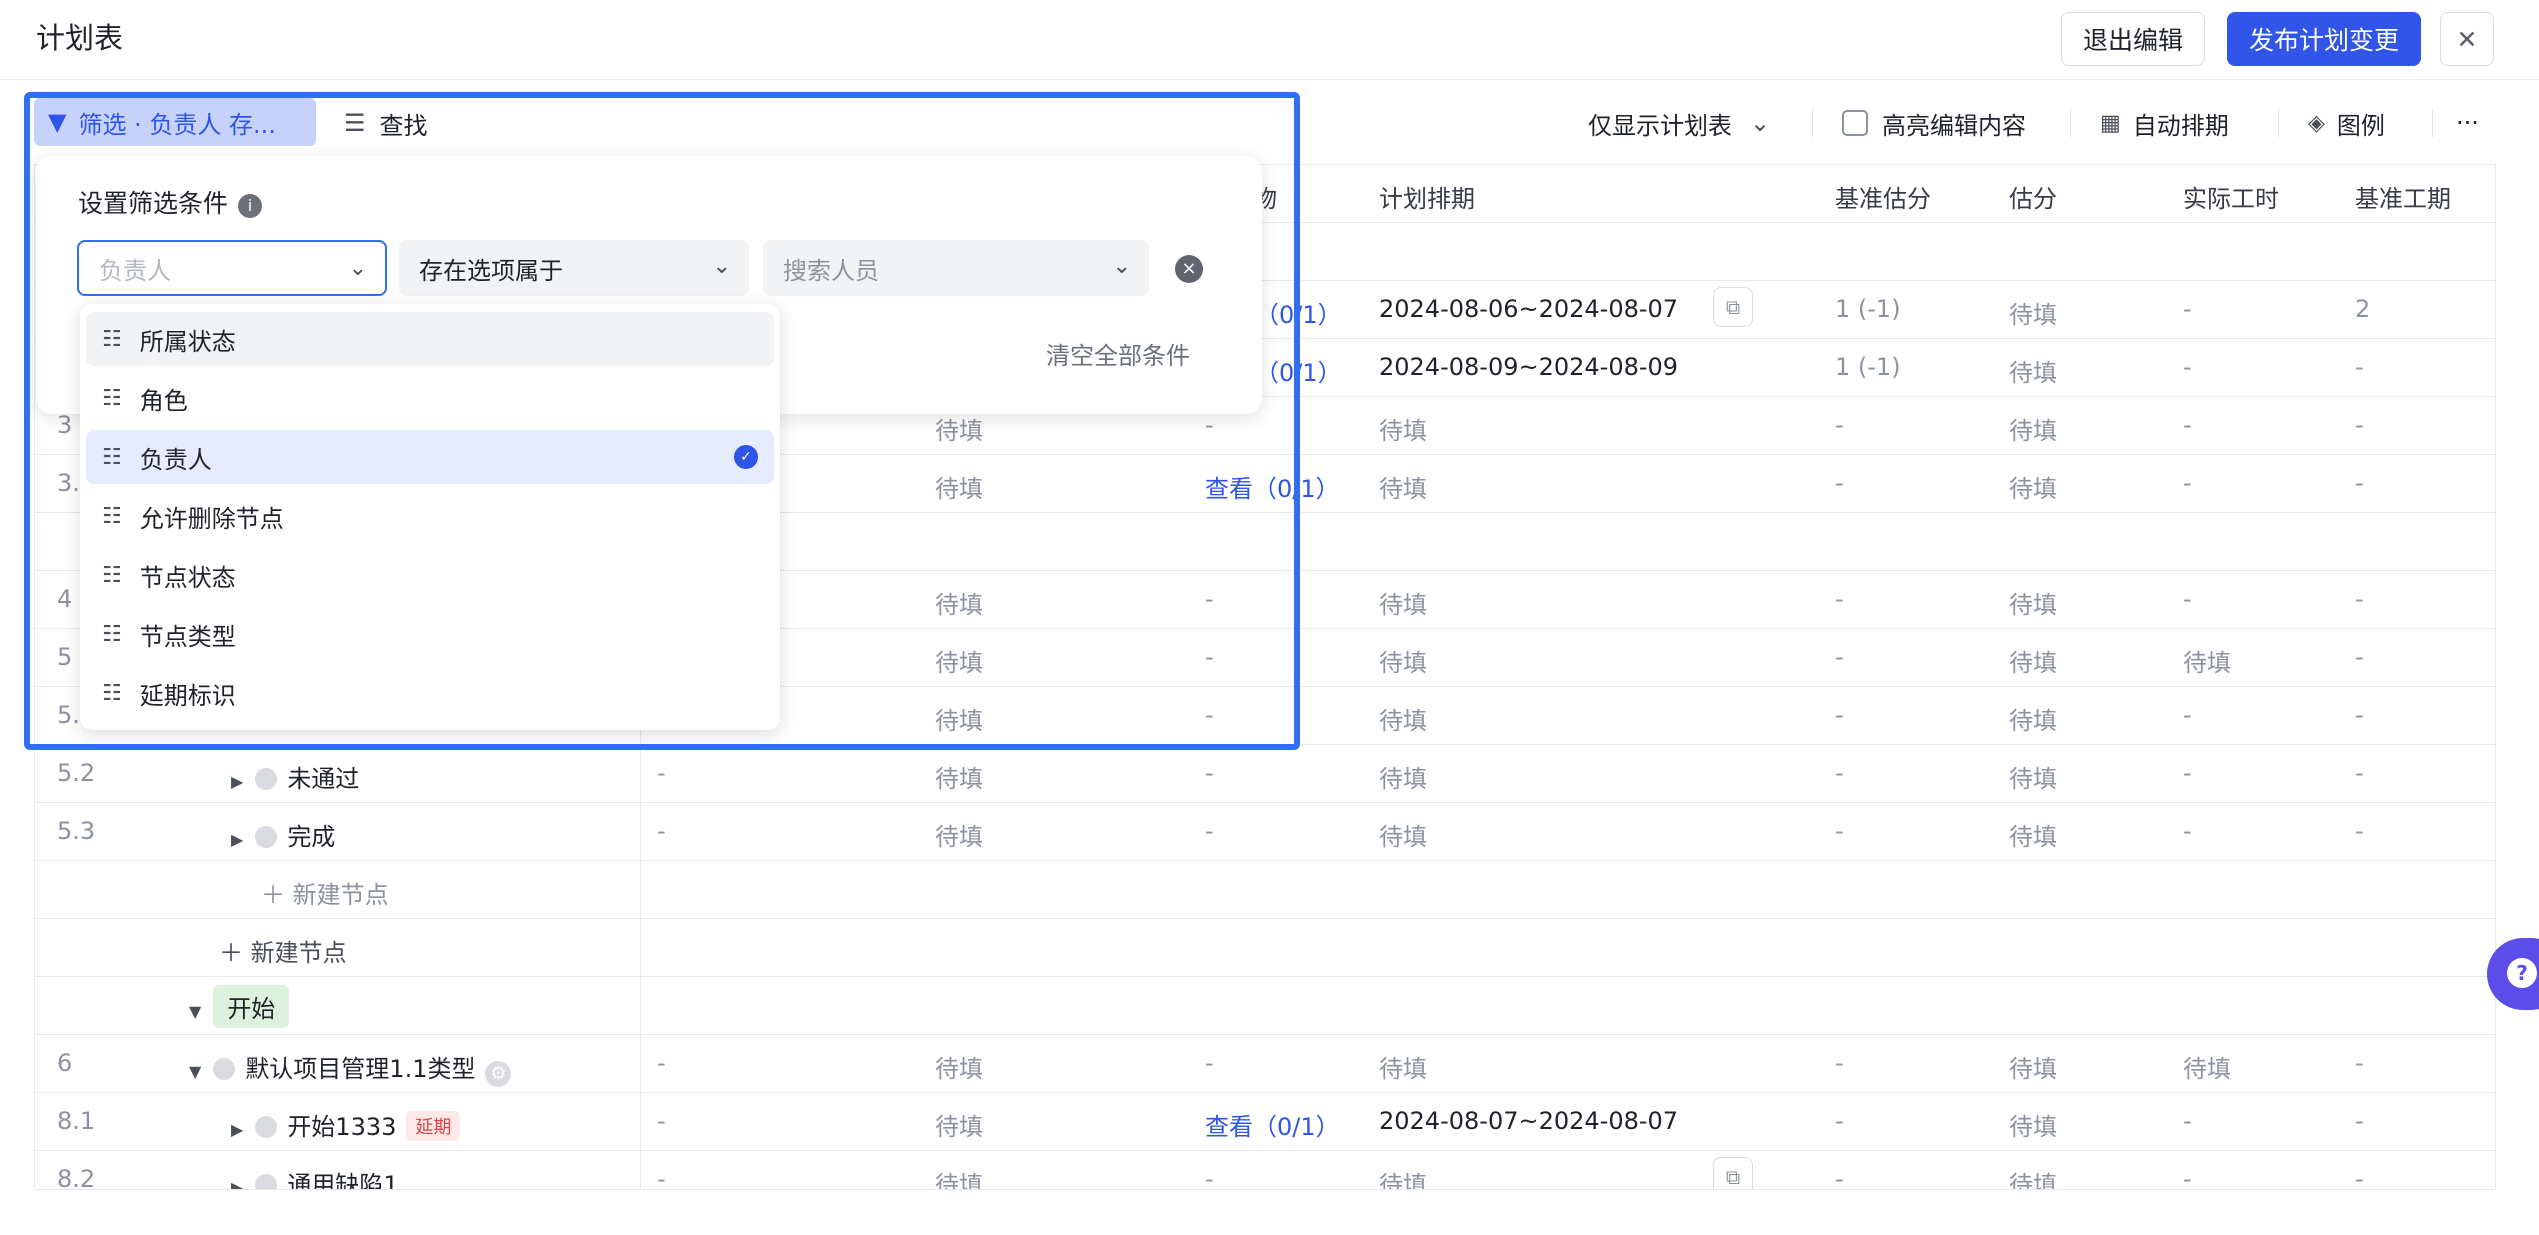 This screenshot has width=2539, height=1235. I want to click on node-name: ▶ 完成, so click(283, 834).